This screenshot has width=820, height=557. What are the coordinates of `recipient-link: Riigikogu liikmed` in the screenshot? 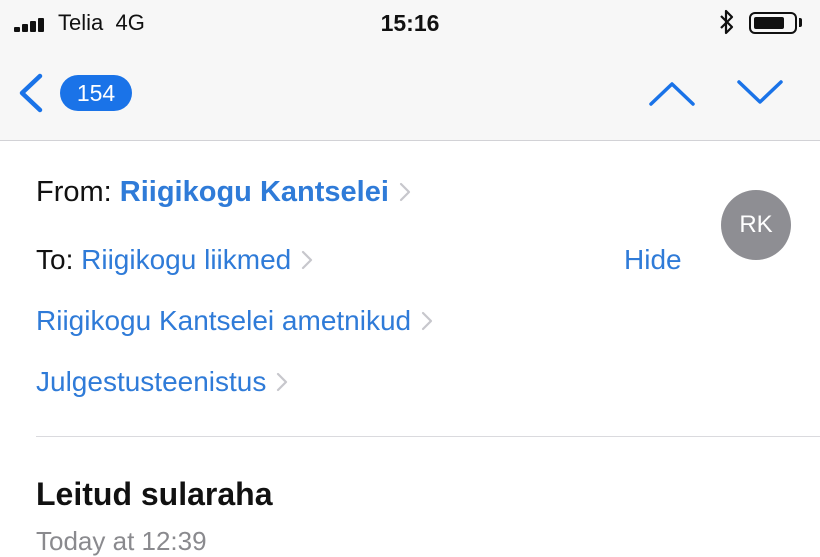 It's located at (186, 259).